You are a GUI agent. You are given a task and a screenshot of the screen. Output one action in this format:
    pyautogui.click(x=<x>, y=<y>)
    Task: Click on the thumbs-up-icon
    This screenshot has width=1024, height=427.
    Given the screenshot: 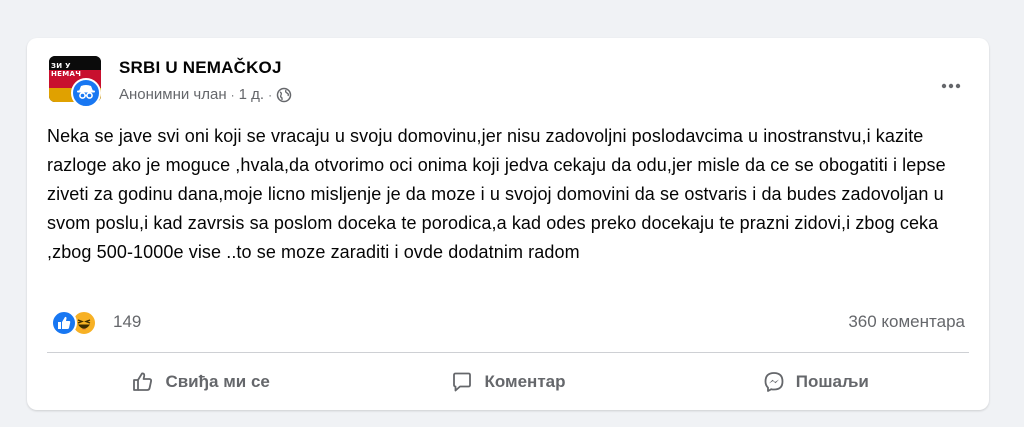 What is the action you would take?
    pyautogui.click(x=143, y=381)
    